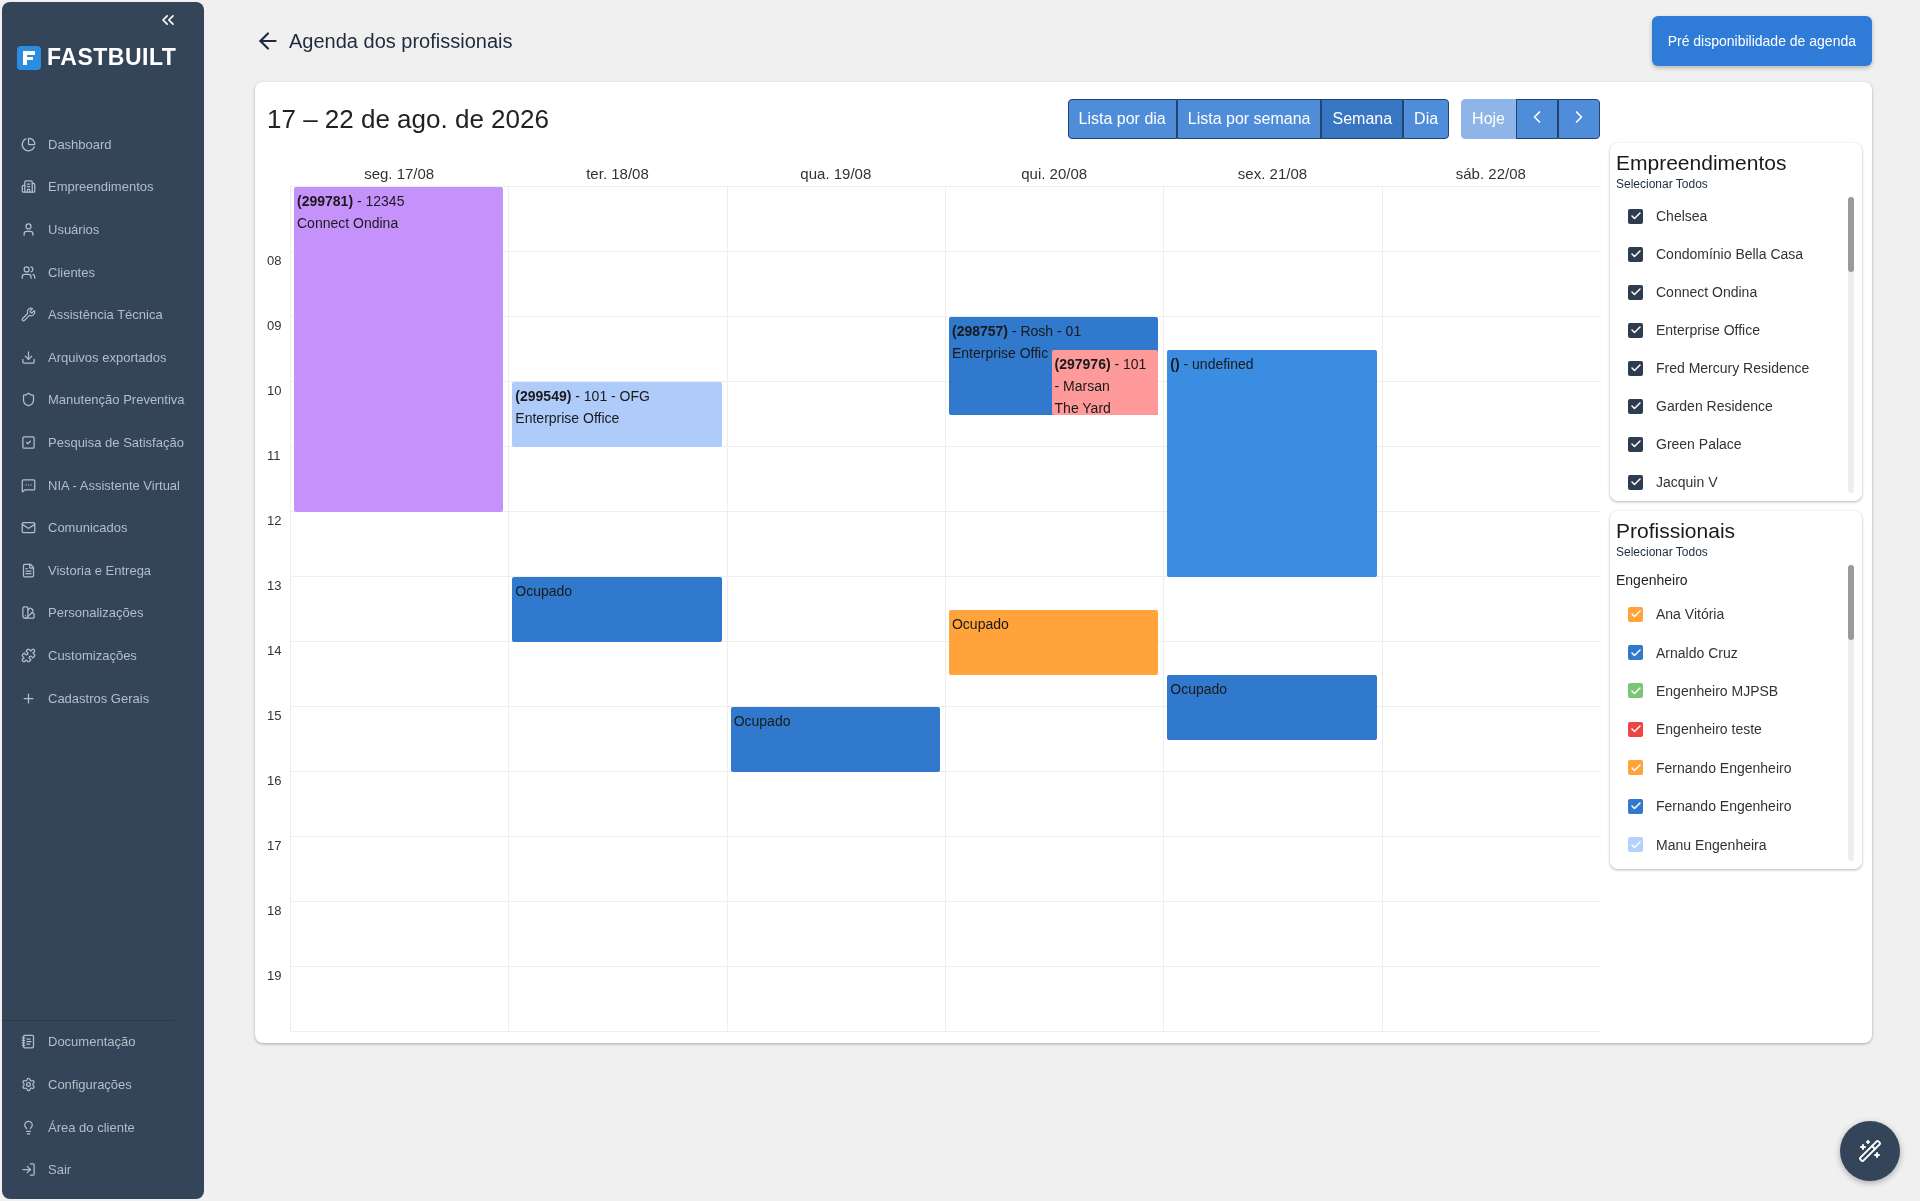 The width and height of the screenshot is (1920, 1201). Describe the element at coordinates (103, 272) in the screenshot. I see `nav-item: Clientes` at that location.